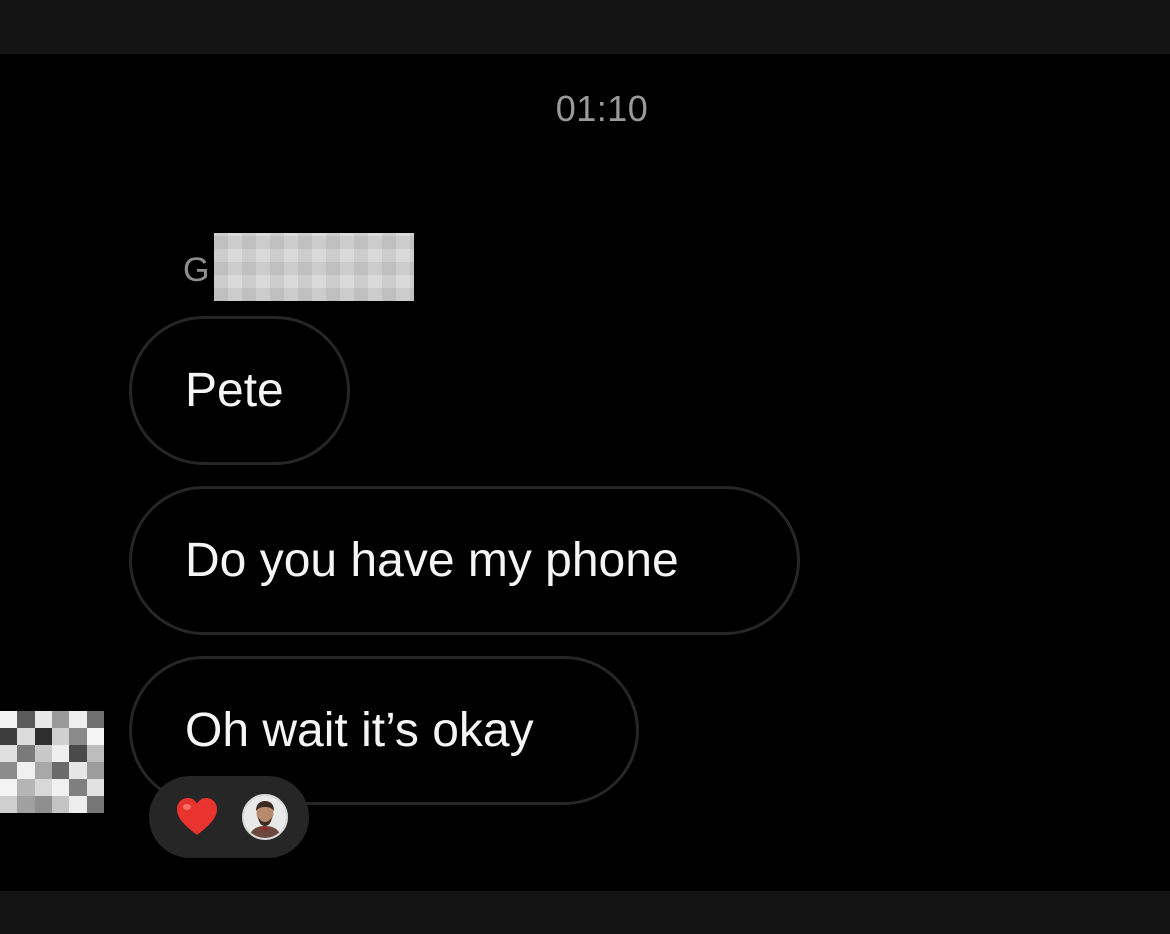 Image resolution: width=1170 pixels, height=934 pixels. I want to click on sender-name: G, so click(196, 270).